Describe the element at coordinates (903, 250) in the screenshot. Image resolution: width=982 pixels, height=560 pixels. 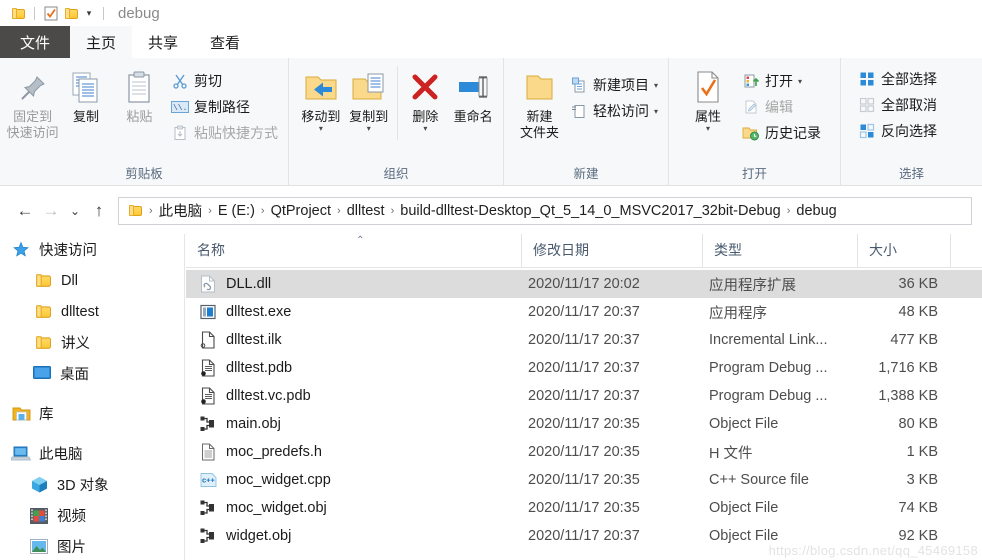
I see `column-header-size: 大小` at that location.